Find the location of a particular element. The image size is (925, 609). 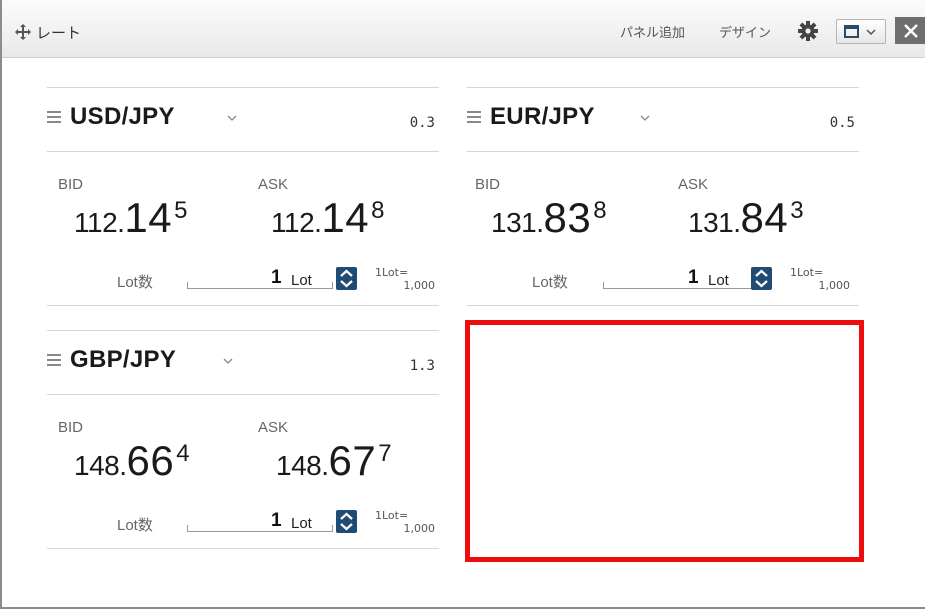

bid-price: 148.664 is located at coordinates (132, 461).